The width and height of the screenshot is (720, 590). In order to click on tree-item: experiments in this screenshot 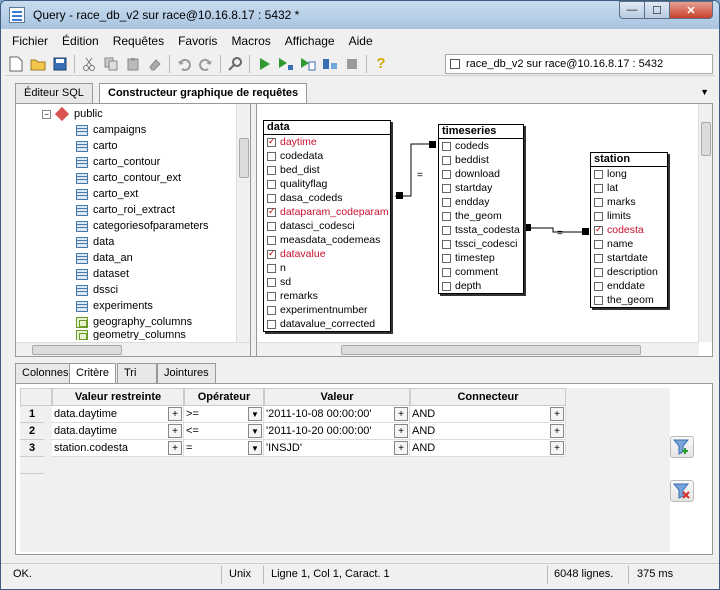, I will do `click(114, 306)`.